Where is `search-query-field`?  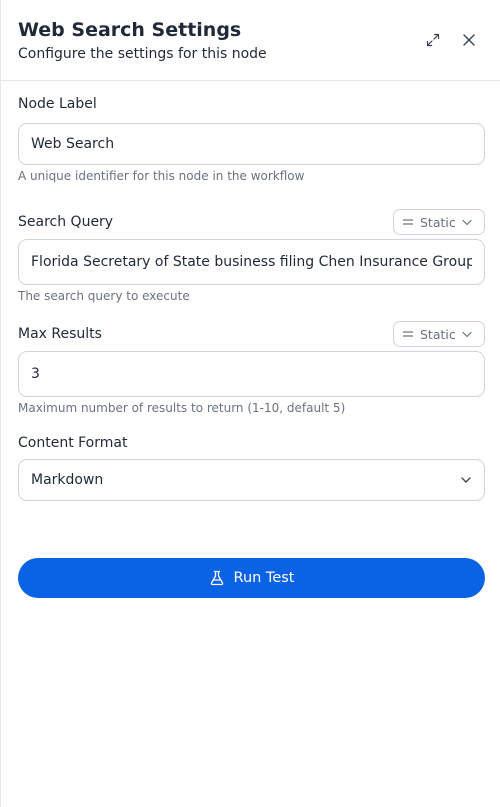 search-query-field is located at coordinates (251, 262).